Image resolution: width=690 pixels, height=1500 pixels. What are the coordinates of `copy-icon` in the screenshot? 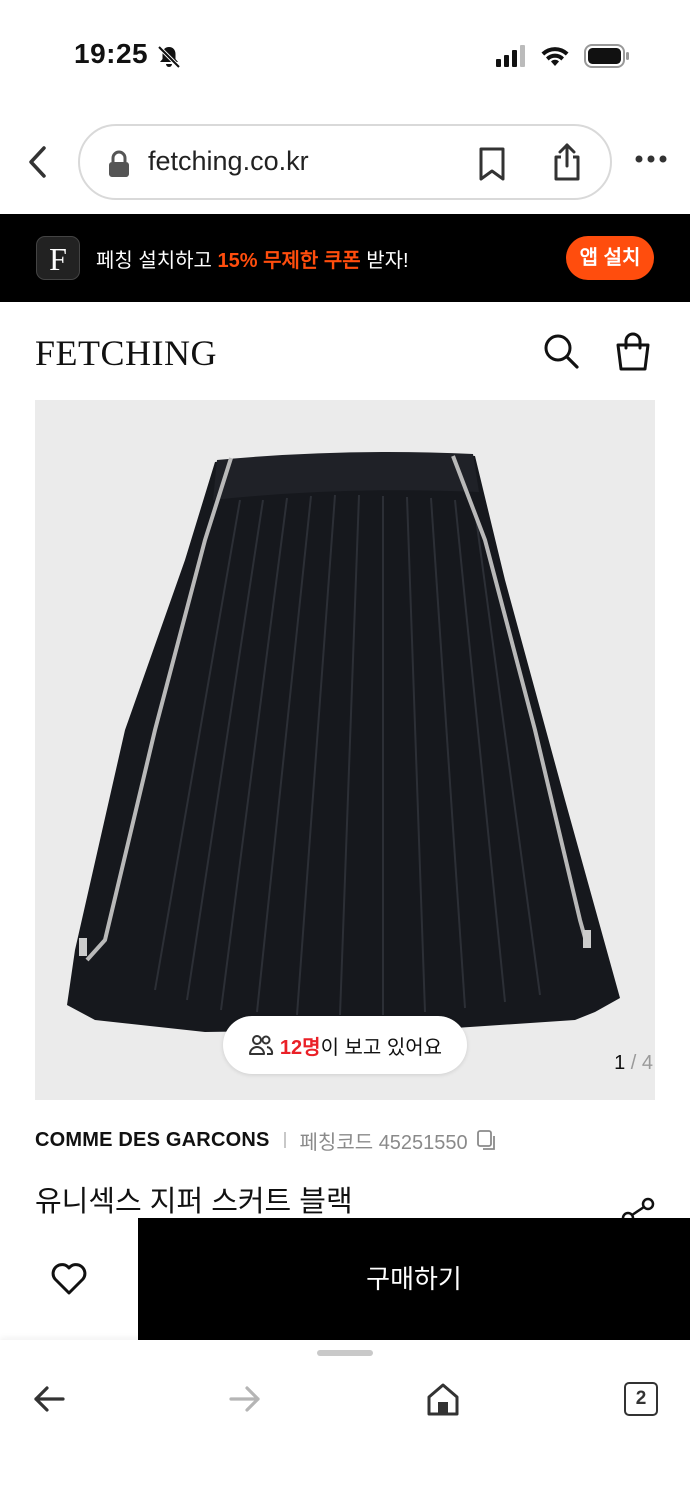 It's located at (487, 1140).